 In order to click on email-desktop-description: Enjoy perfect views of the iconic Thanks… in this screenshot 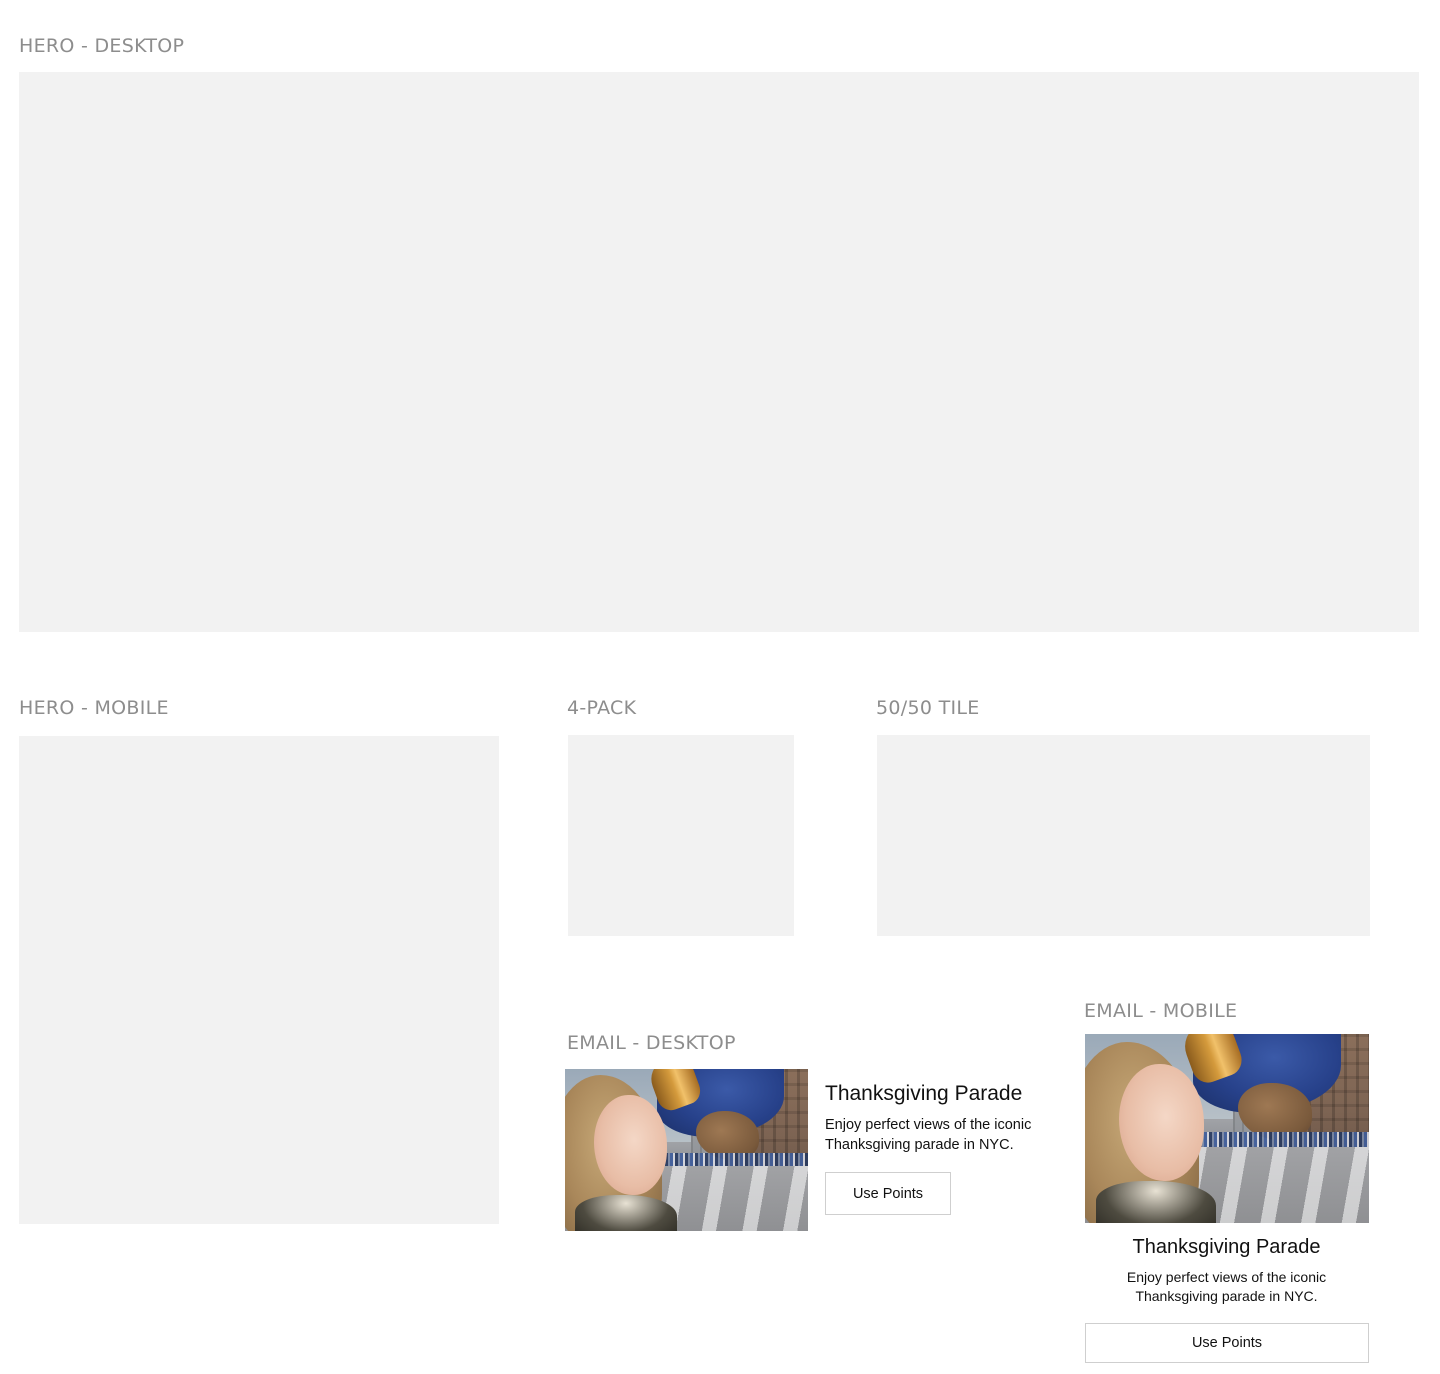, I will do `click(928, 1135)`.